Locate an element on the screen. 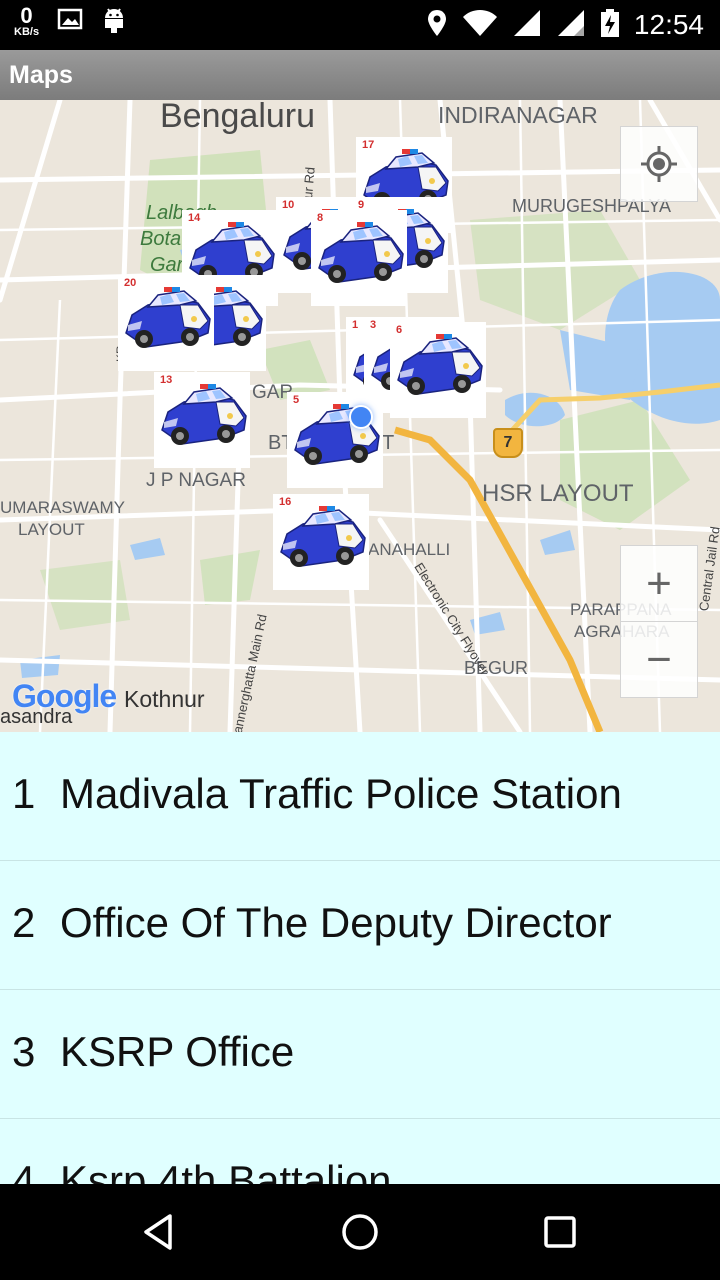 The width and height of the screenshot is (720, 1280). recents-button is located at coordinates (560, 1232).